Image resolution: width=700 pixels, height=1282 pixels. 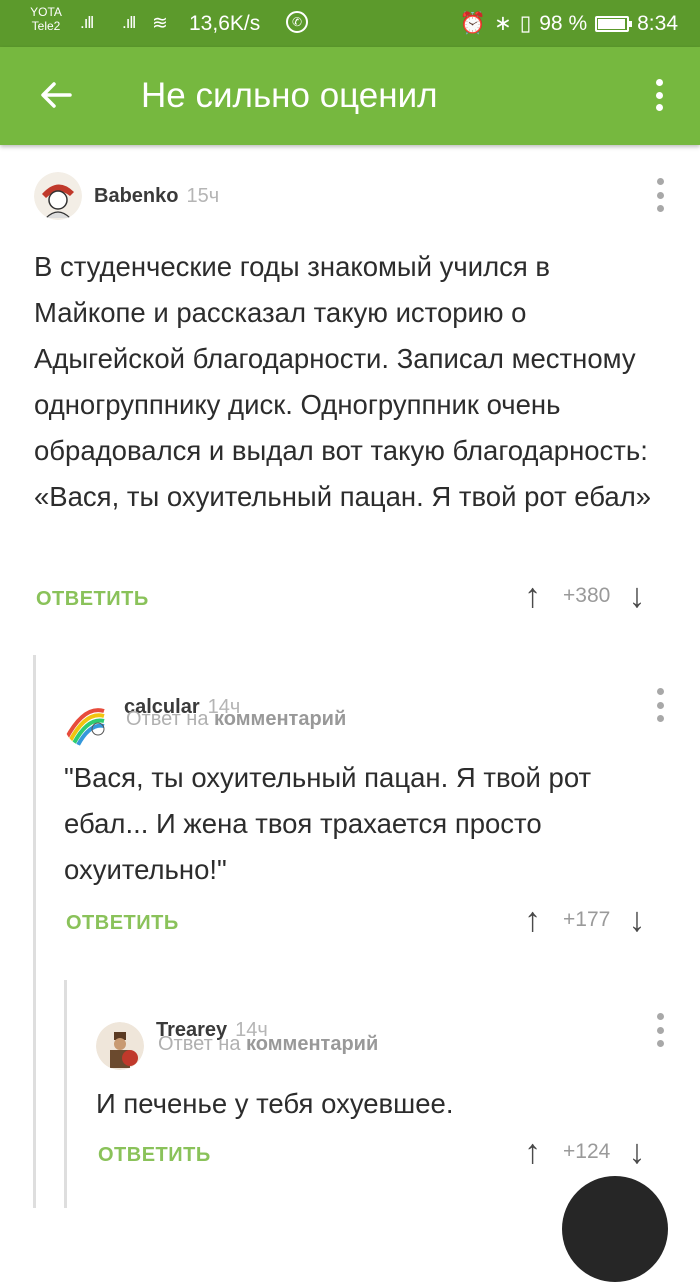 I want to click on carrier-bottom: Tele2, so click(x=46, y=26).